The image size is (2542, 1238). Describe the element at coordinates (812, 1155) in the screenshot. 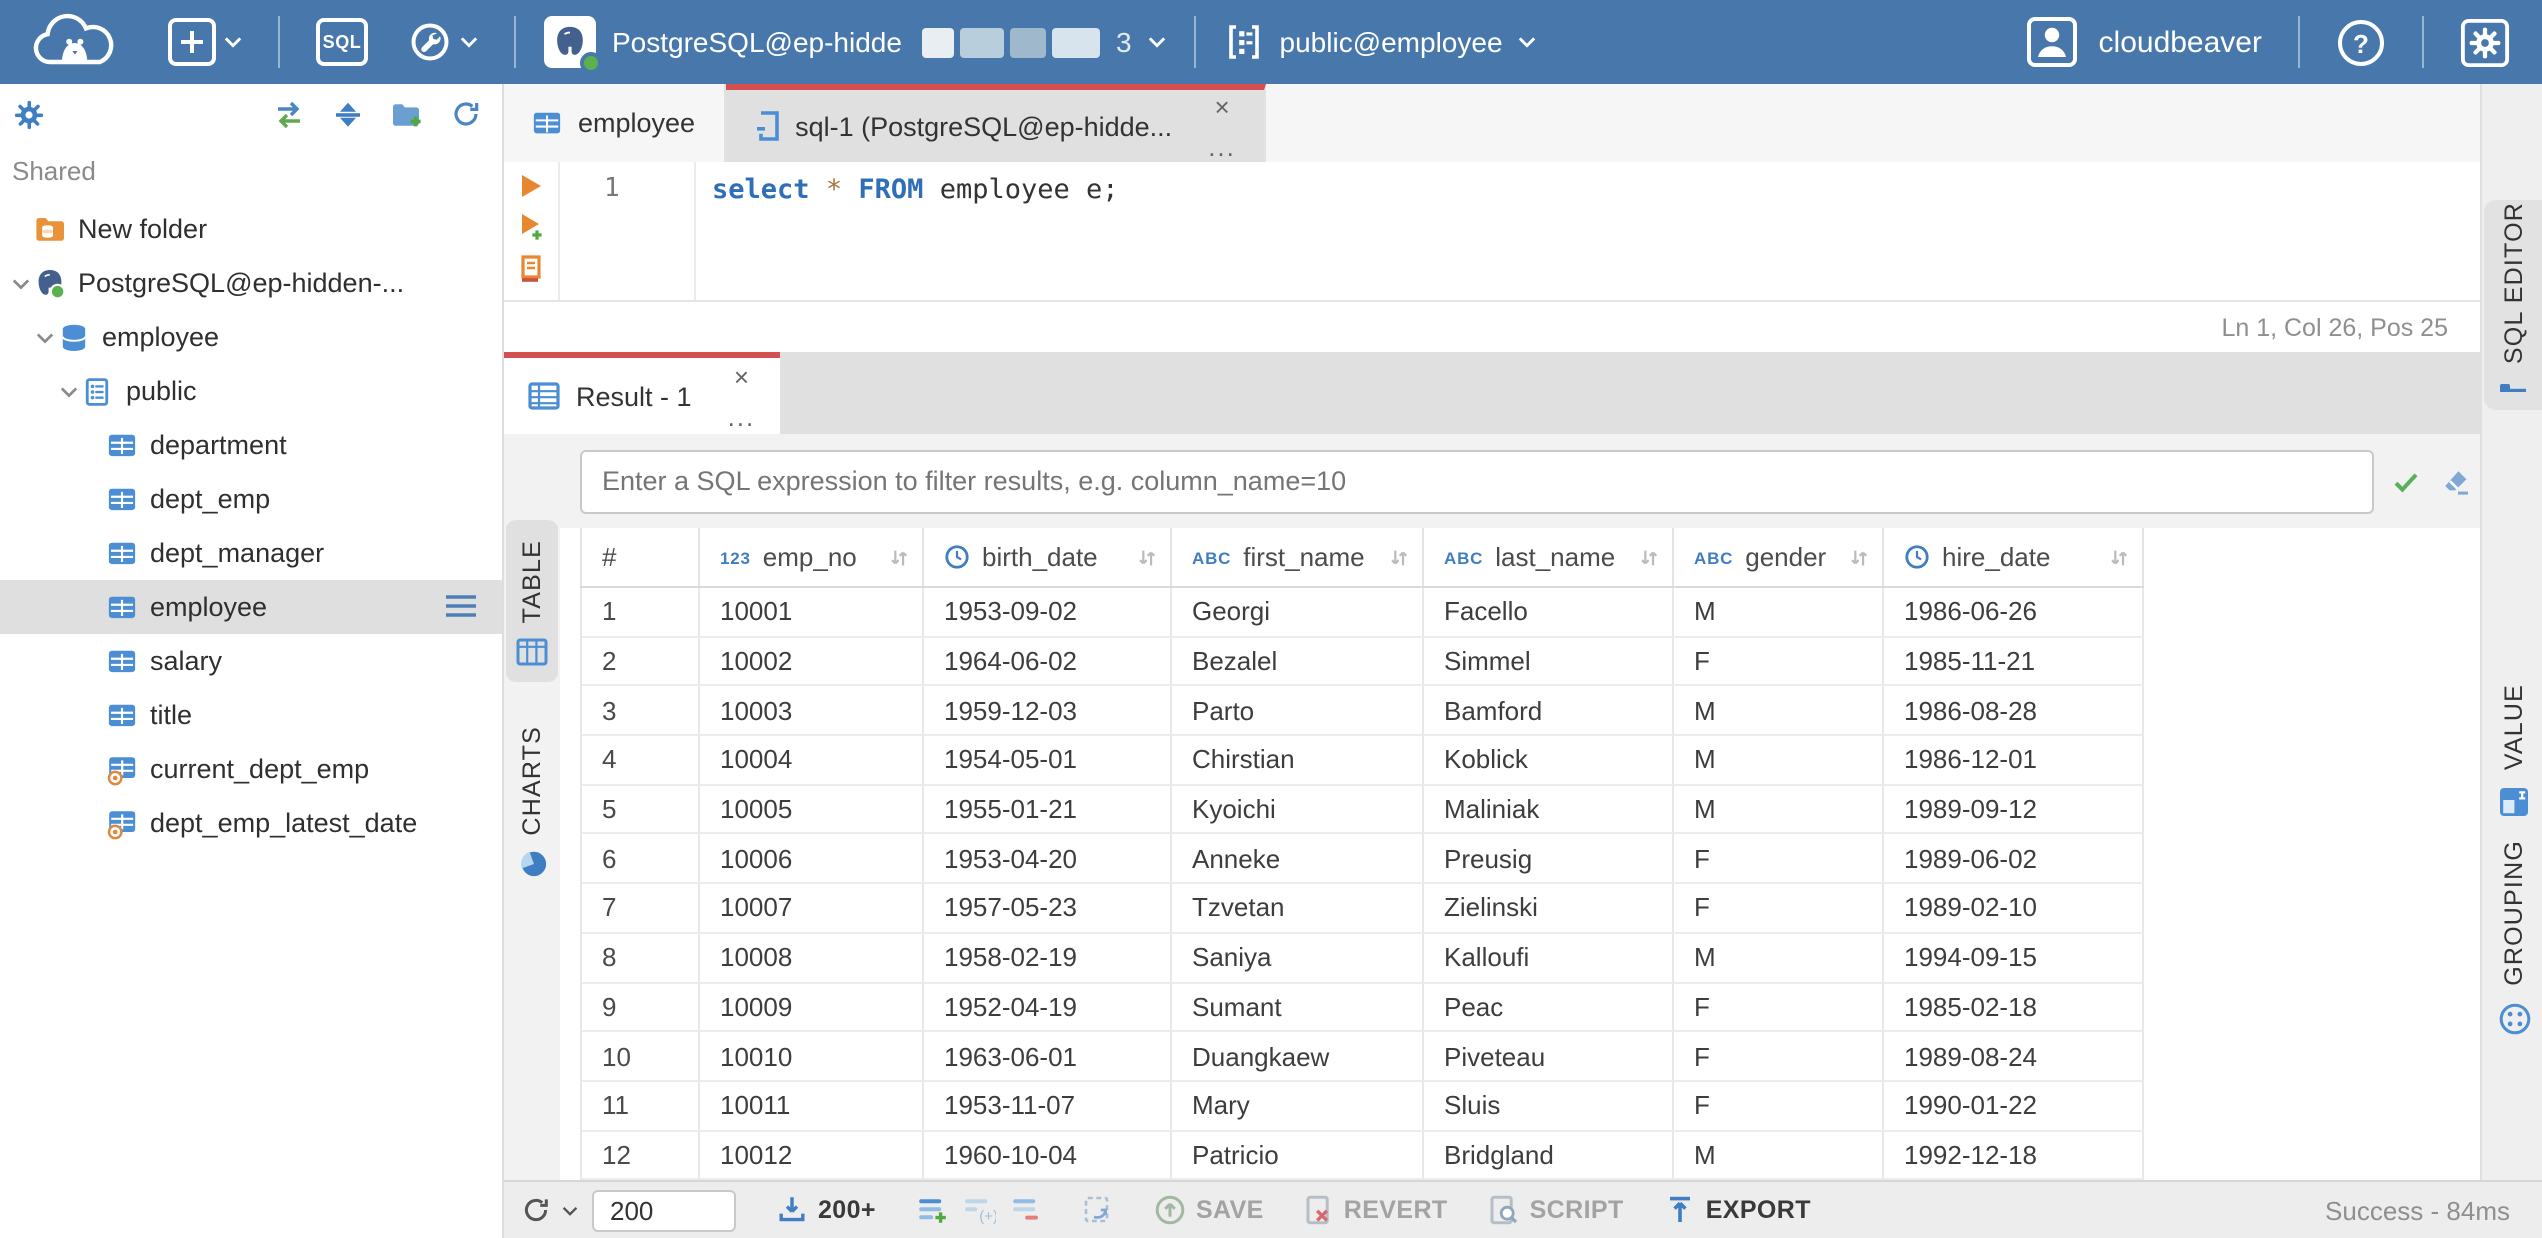

I see `table-cell: 10012` at that location.